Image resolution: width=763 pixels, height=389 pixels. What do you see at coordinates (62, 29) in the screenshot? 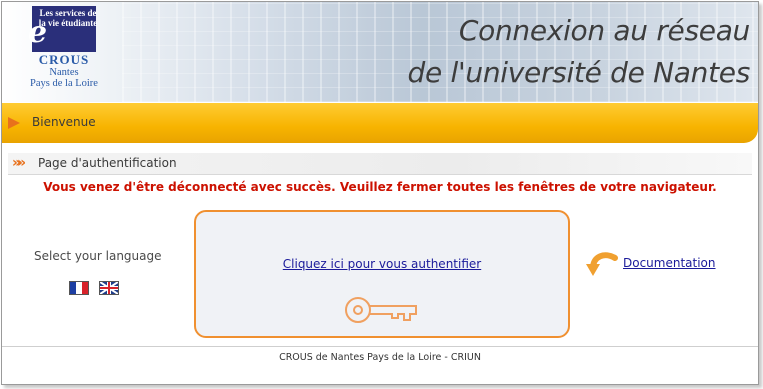
I see `logo-mark: Les services de la vie étudiante e` at bounding box center [62, 29].